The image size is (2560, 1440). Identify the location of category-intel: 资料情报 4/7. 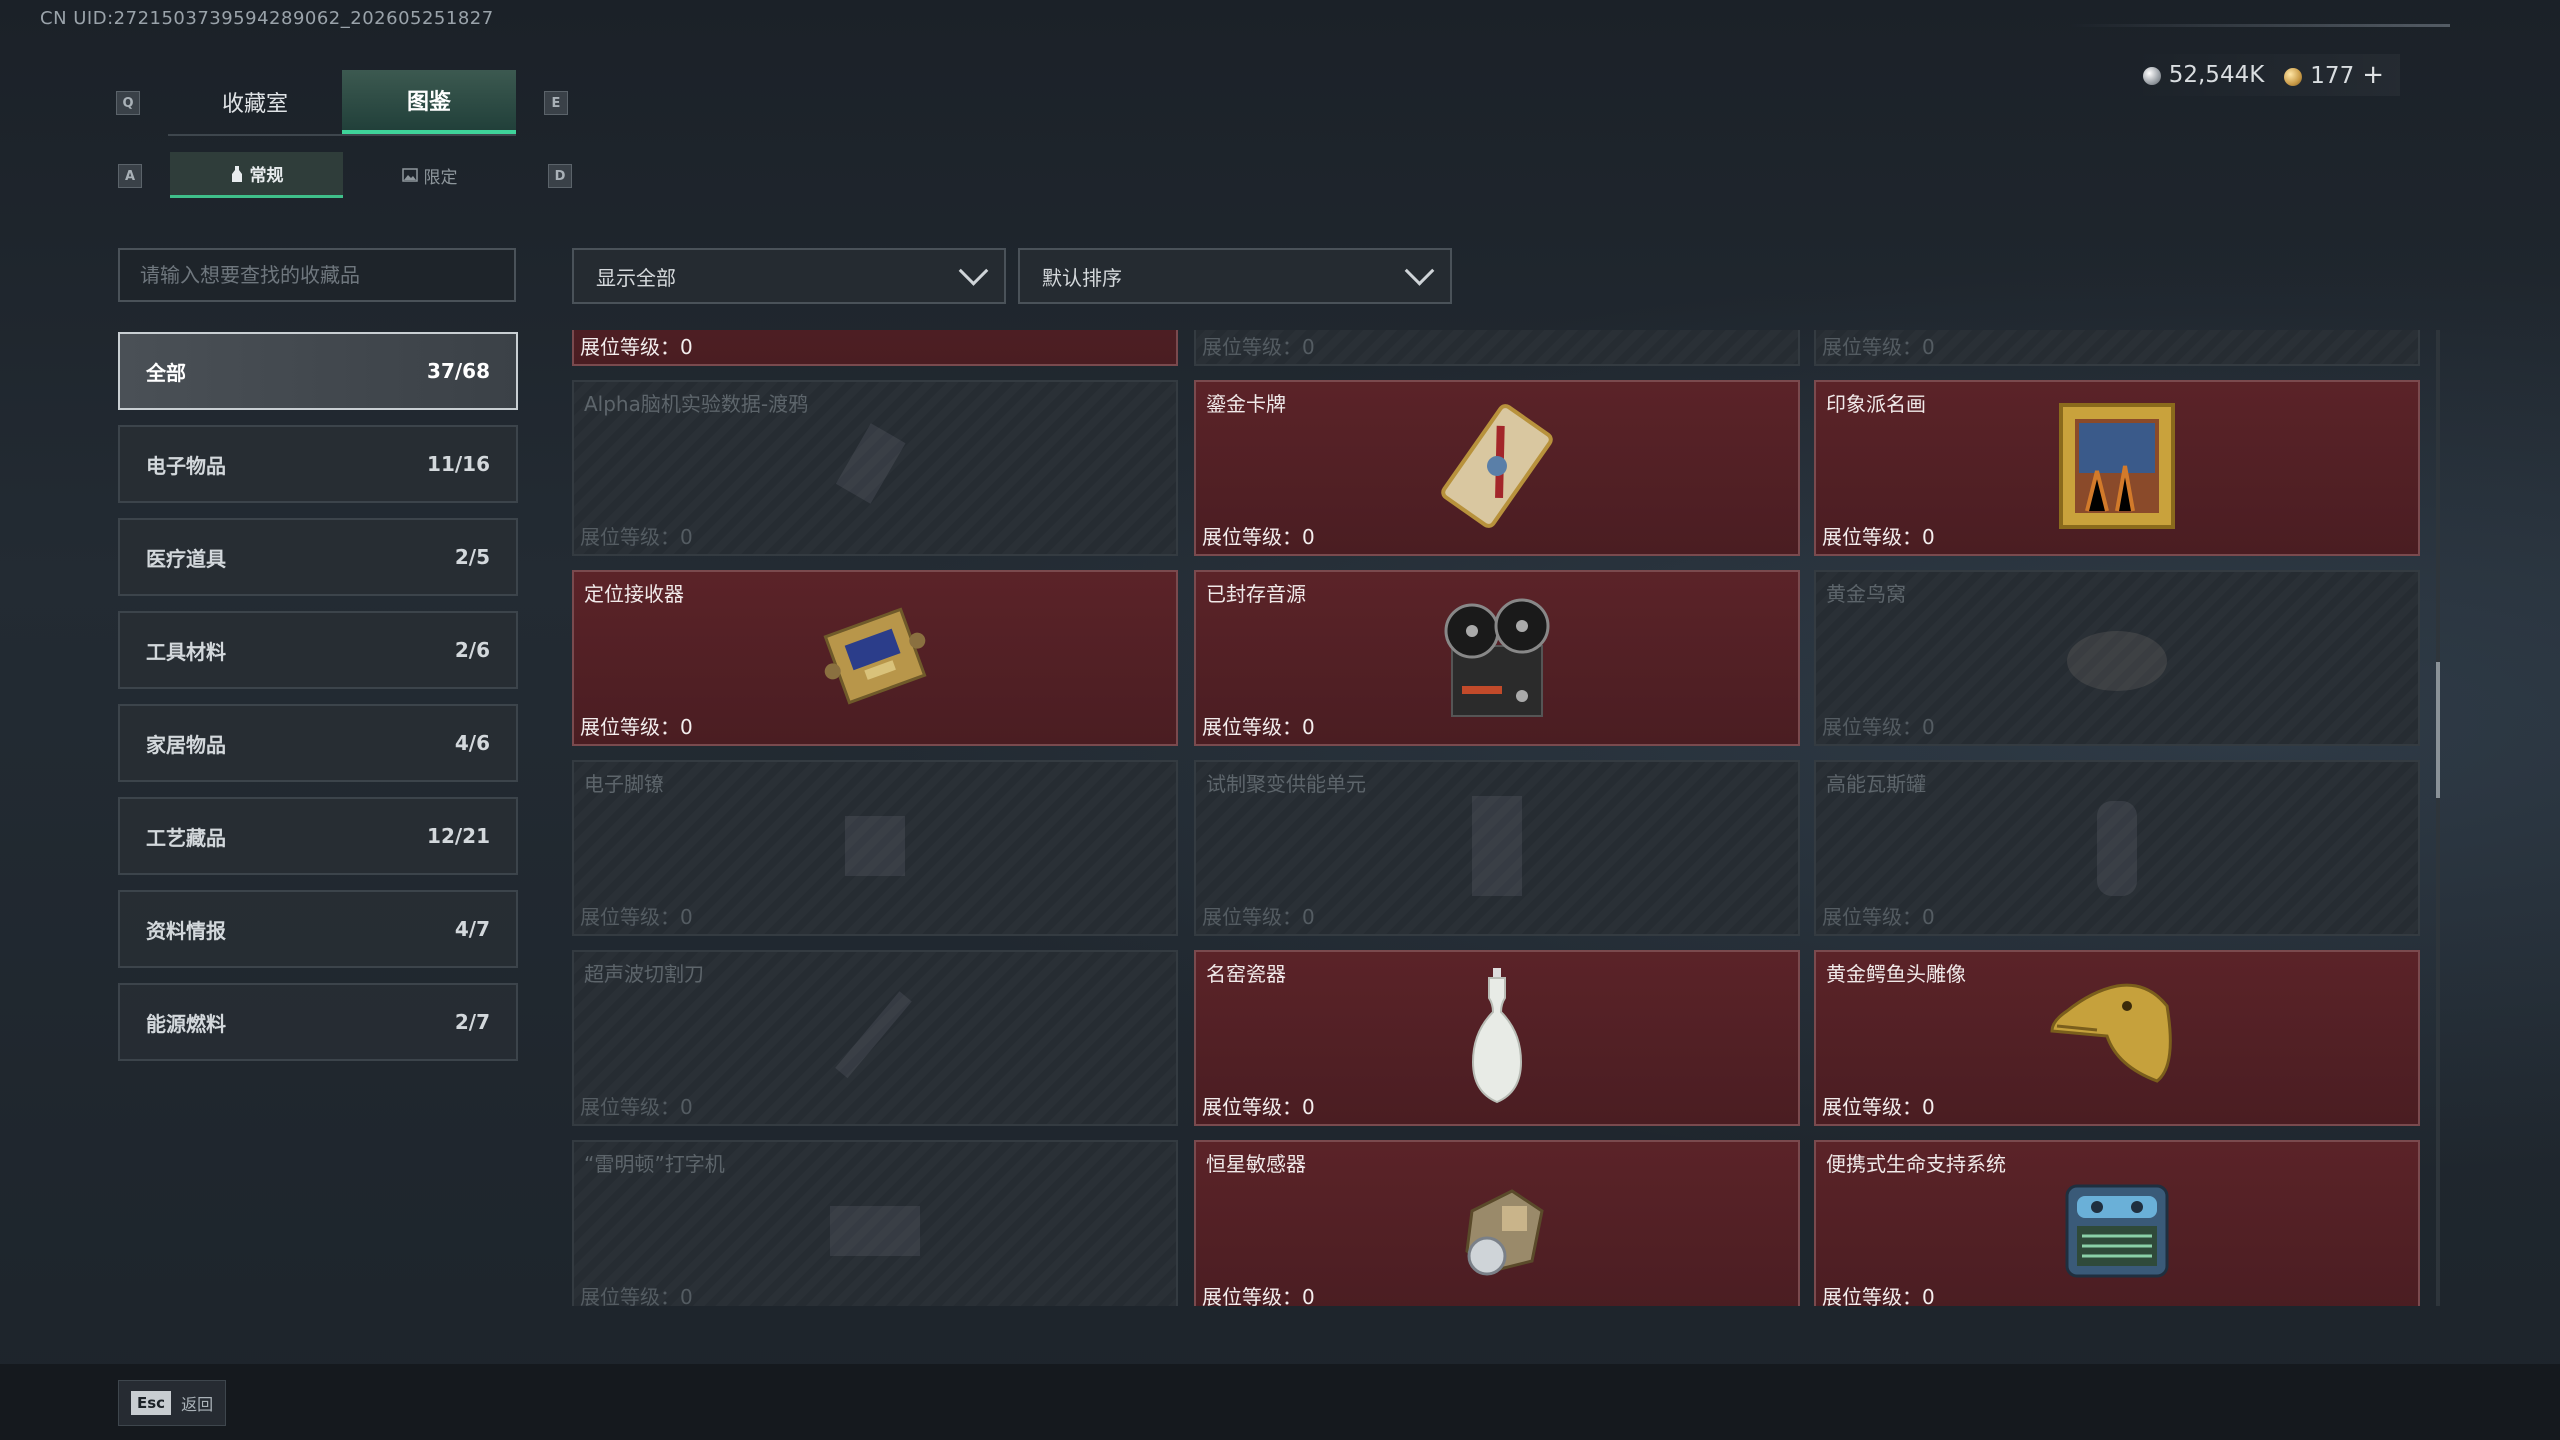
(318, 929).